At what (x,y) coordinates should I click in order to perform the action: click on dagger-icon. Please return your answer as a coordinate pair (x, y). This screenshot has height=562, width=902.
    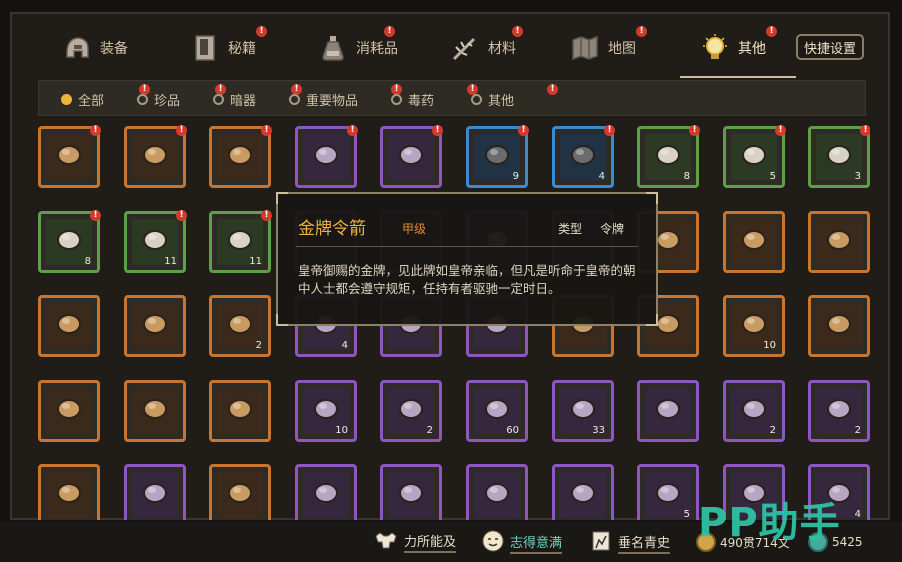
    Looking at the image, I should click on (326, 411).